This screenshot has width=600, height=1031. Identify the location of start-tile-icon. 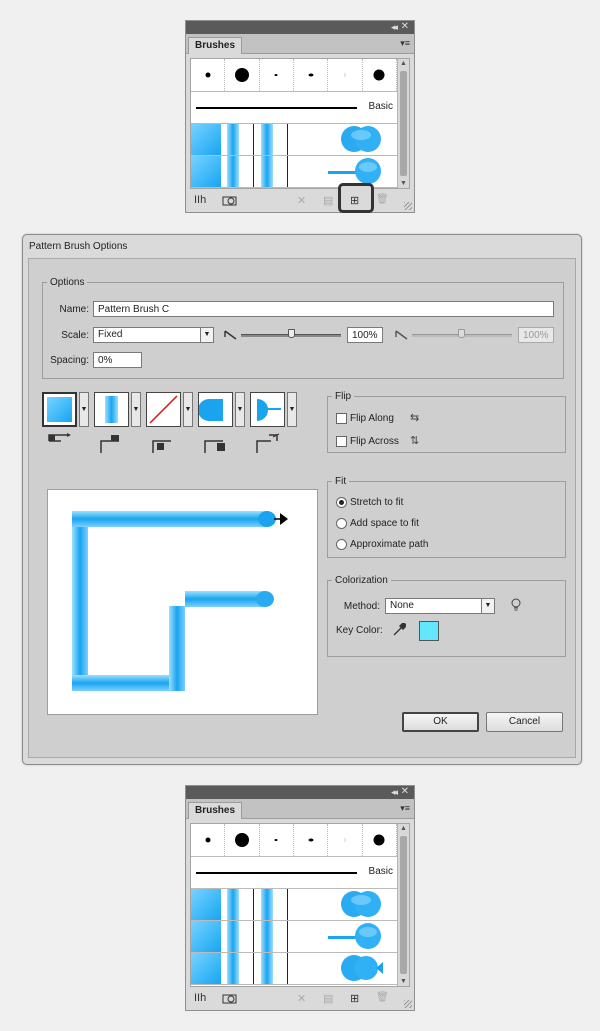
(214, 446).